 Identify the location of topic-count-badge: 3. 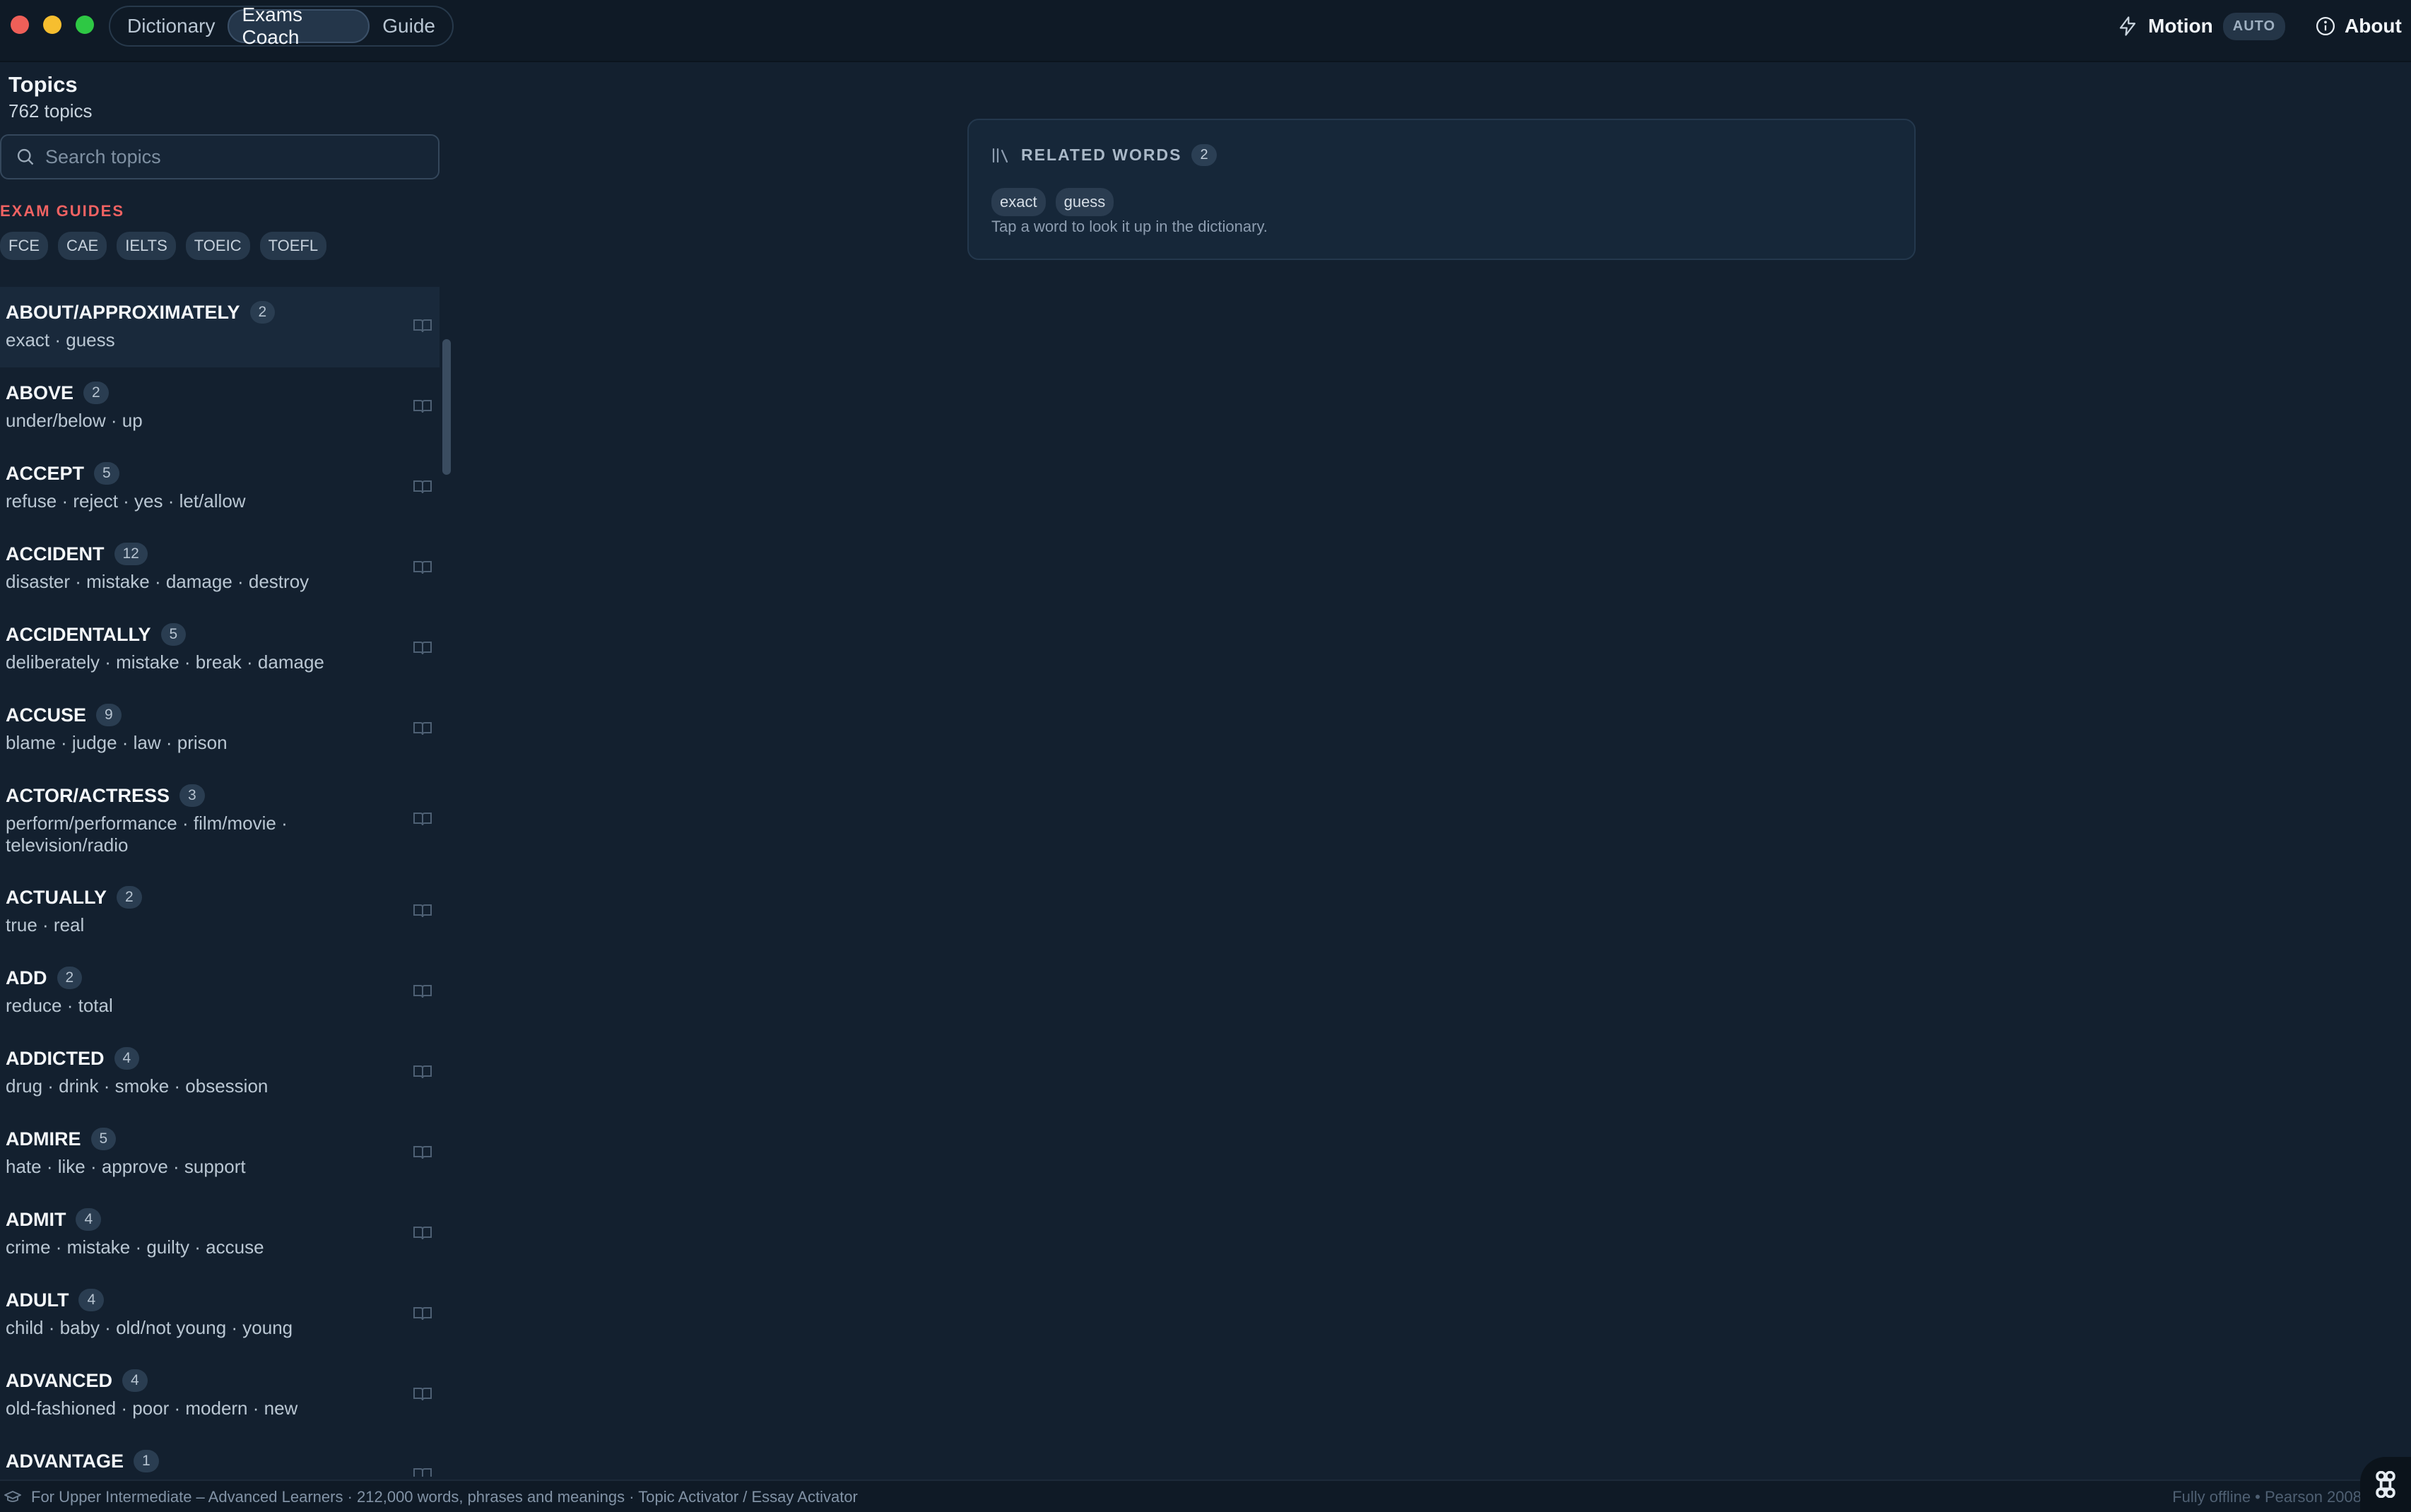
(192, 795).